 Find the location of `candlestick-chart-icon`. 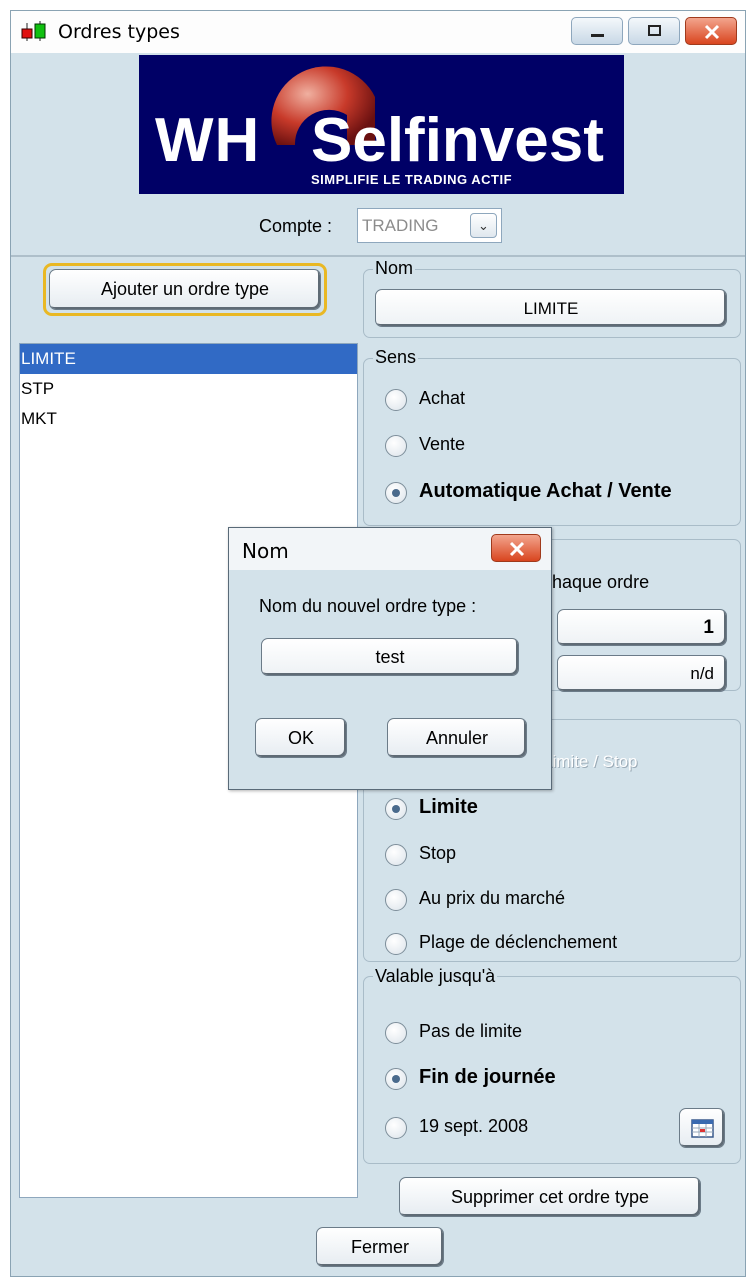

candlestick-chart-icon is located at coordinates (33, 31).